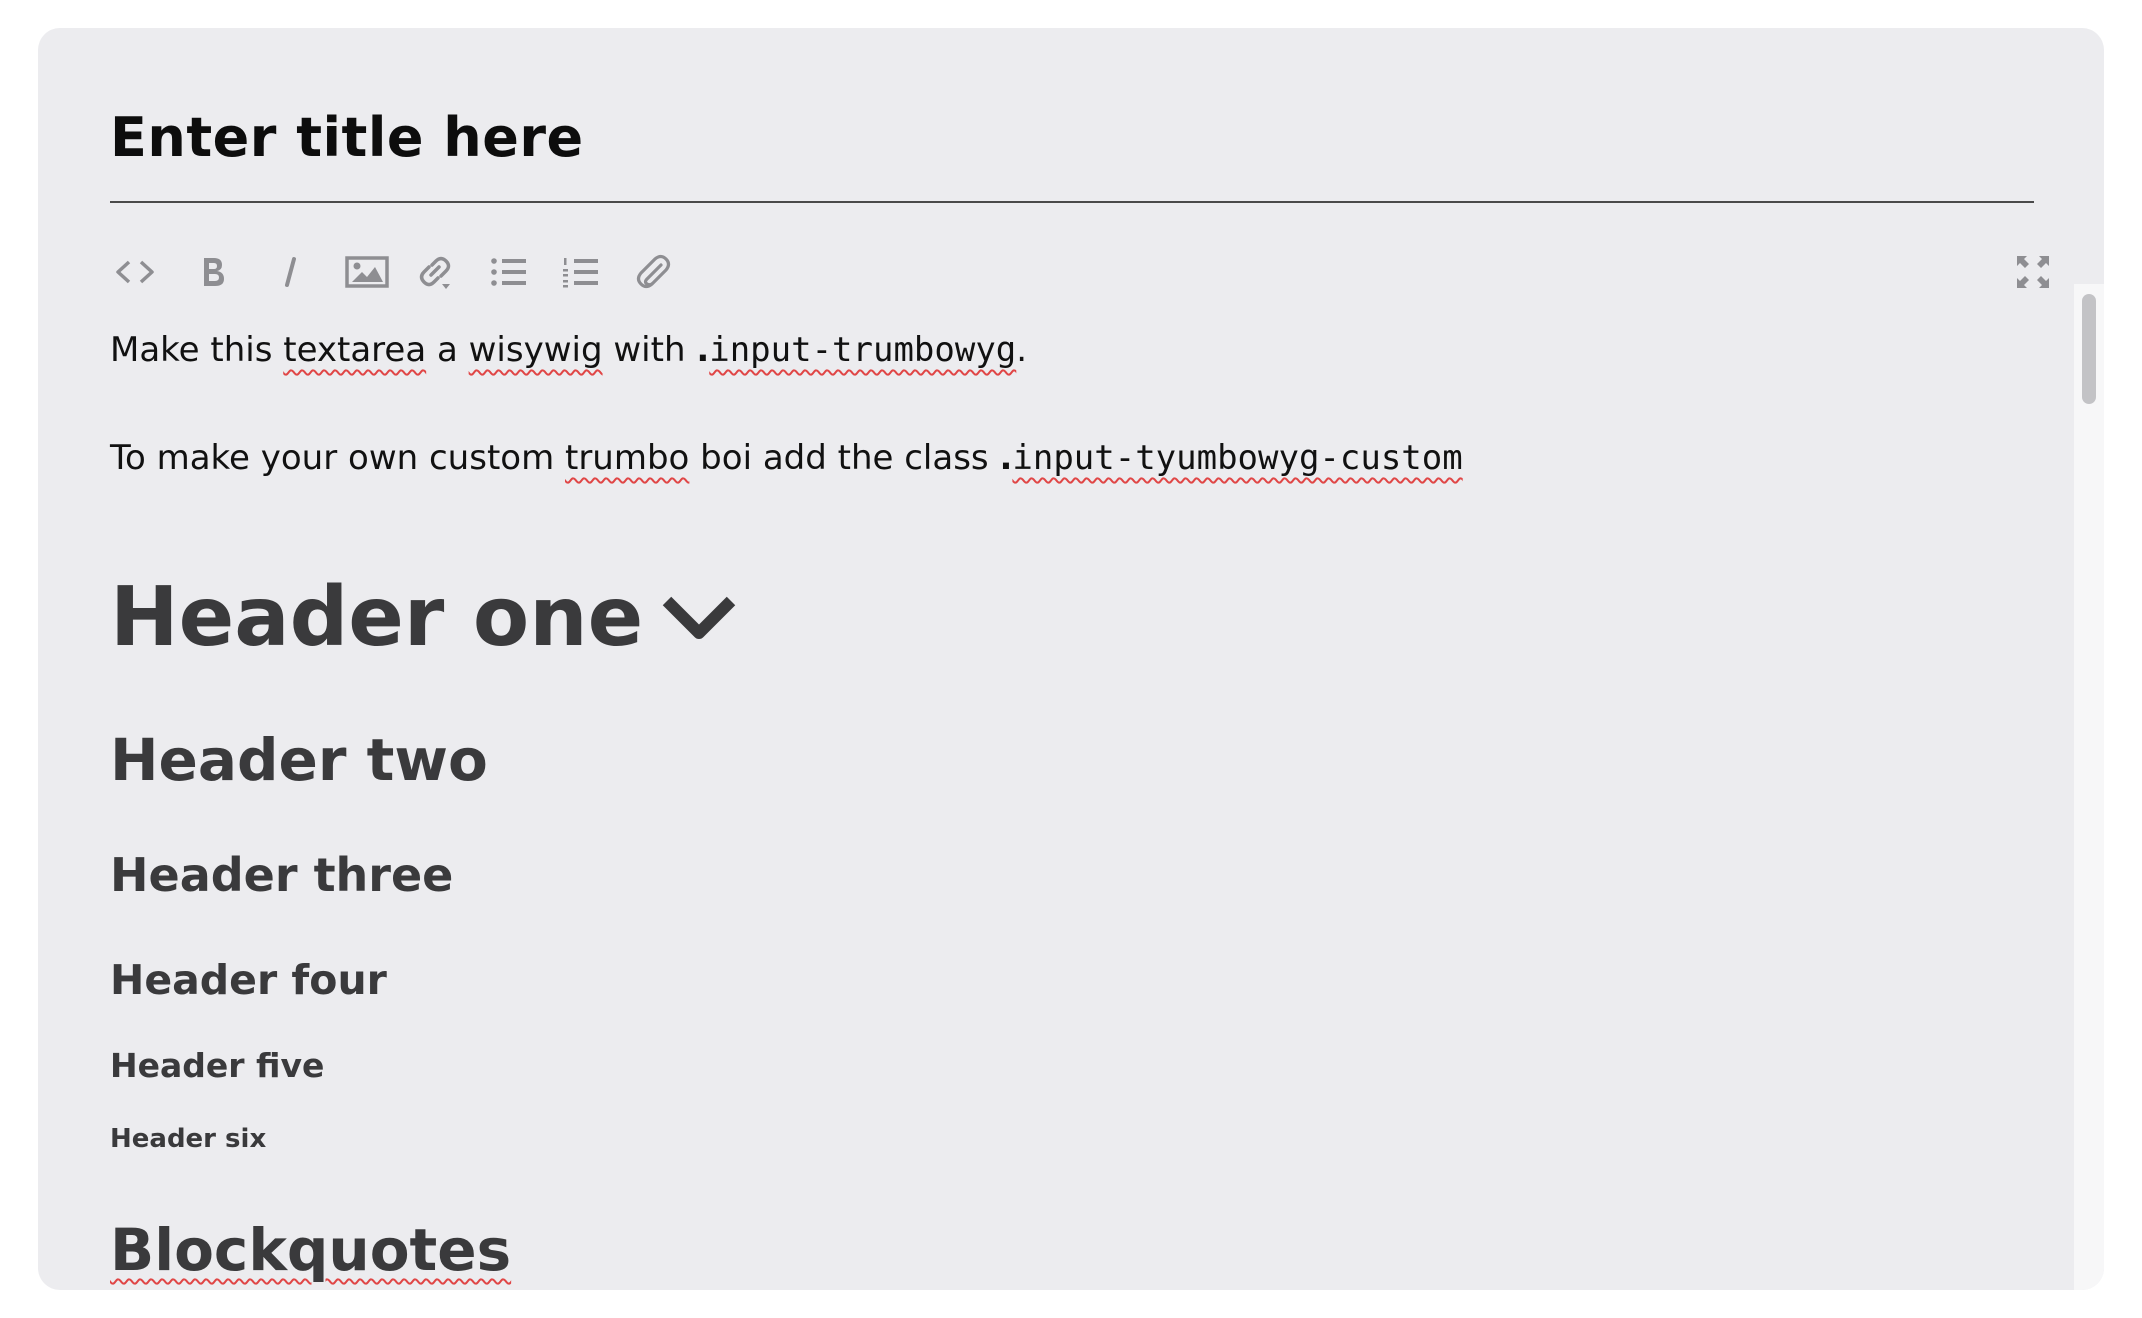 This screenshot has width=2142, height=1318. Describe the element at coordinates (1072, 202) in the screenshot. I see `title-divider` at that location.